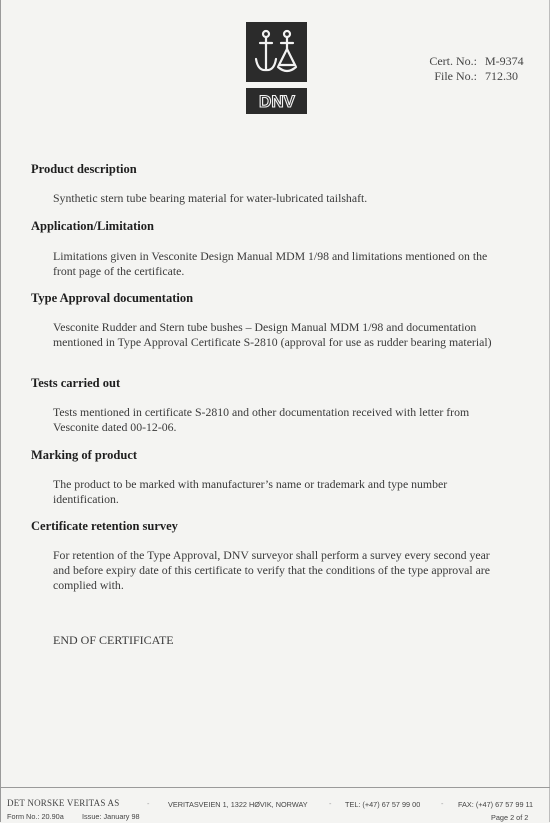  I want to click on file-no-value: 712.30, so click(501, 76).